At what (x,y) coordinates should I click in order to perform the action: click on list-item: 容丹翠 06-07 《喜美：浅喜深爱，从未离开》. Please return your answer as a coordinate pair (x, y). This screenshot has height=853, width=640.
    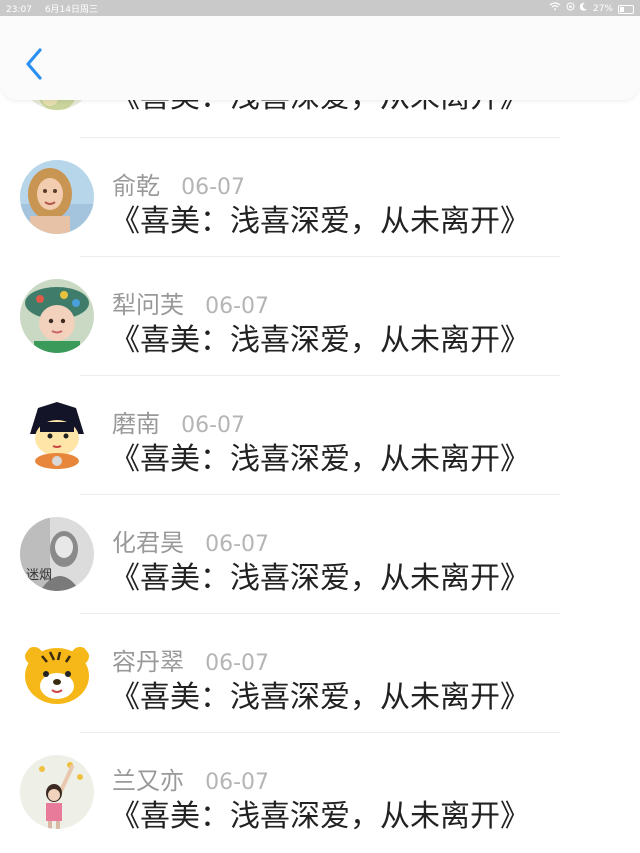
    Looking at the image, I should click on (320, 659).